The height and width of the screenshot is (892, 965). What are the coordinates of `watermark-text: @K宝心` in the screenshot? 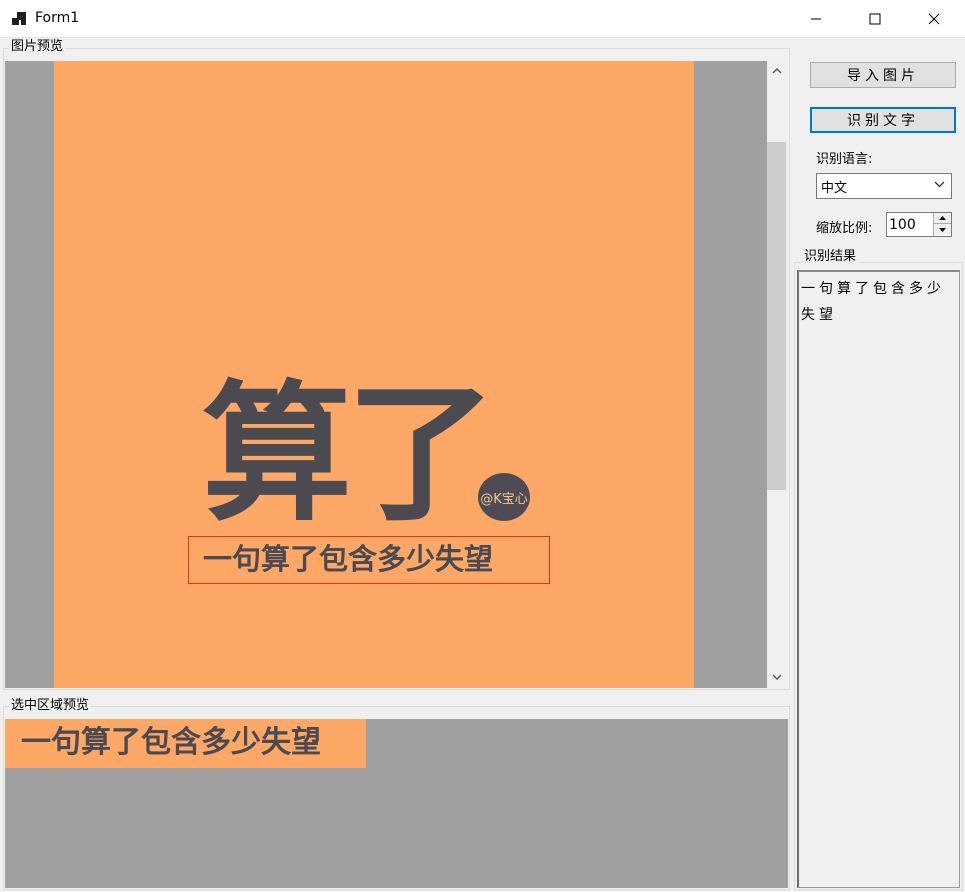 It's located at (504, 499).